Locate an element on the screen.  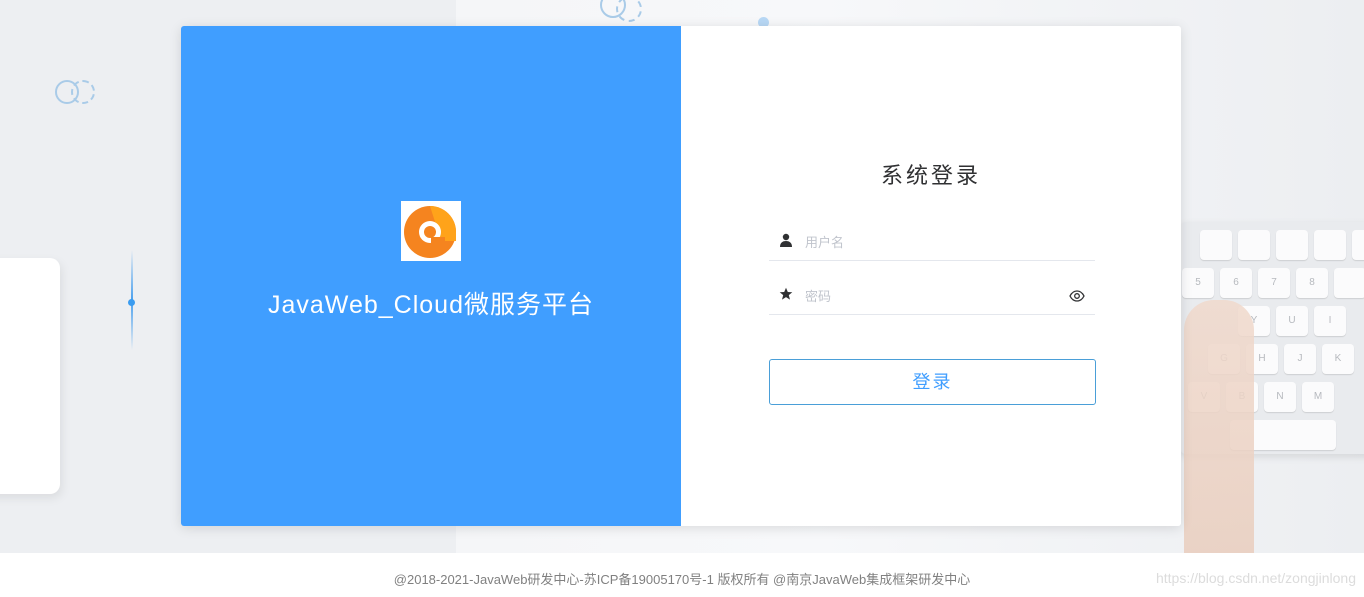
login-title: 系统登录 is located at coordinates (930, 175).